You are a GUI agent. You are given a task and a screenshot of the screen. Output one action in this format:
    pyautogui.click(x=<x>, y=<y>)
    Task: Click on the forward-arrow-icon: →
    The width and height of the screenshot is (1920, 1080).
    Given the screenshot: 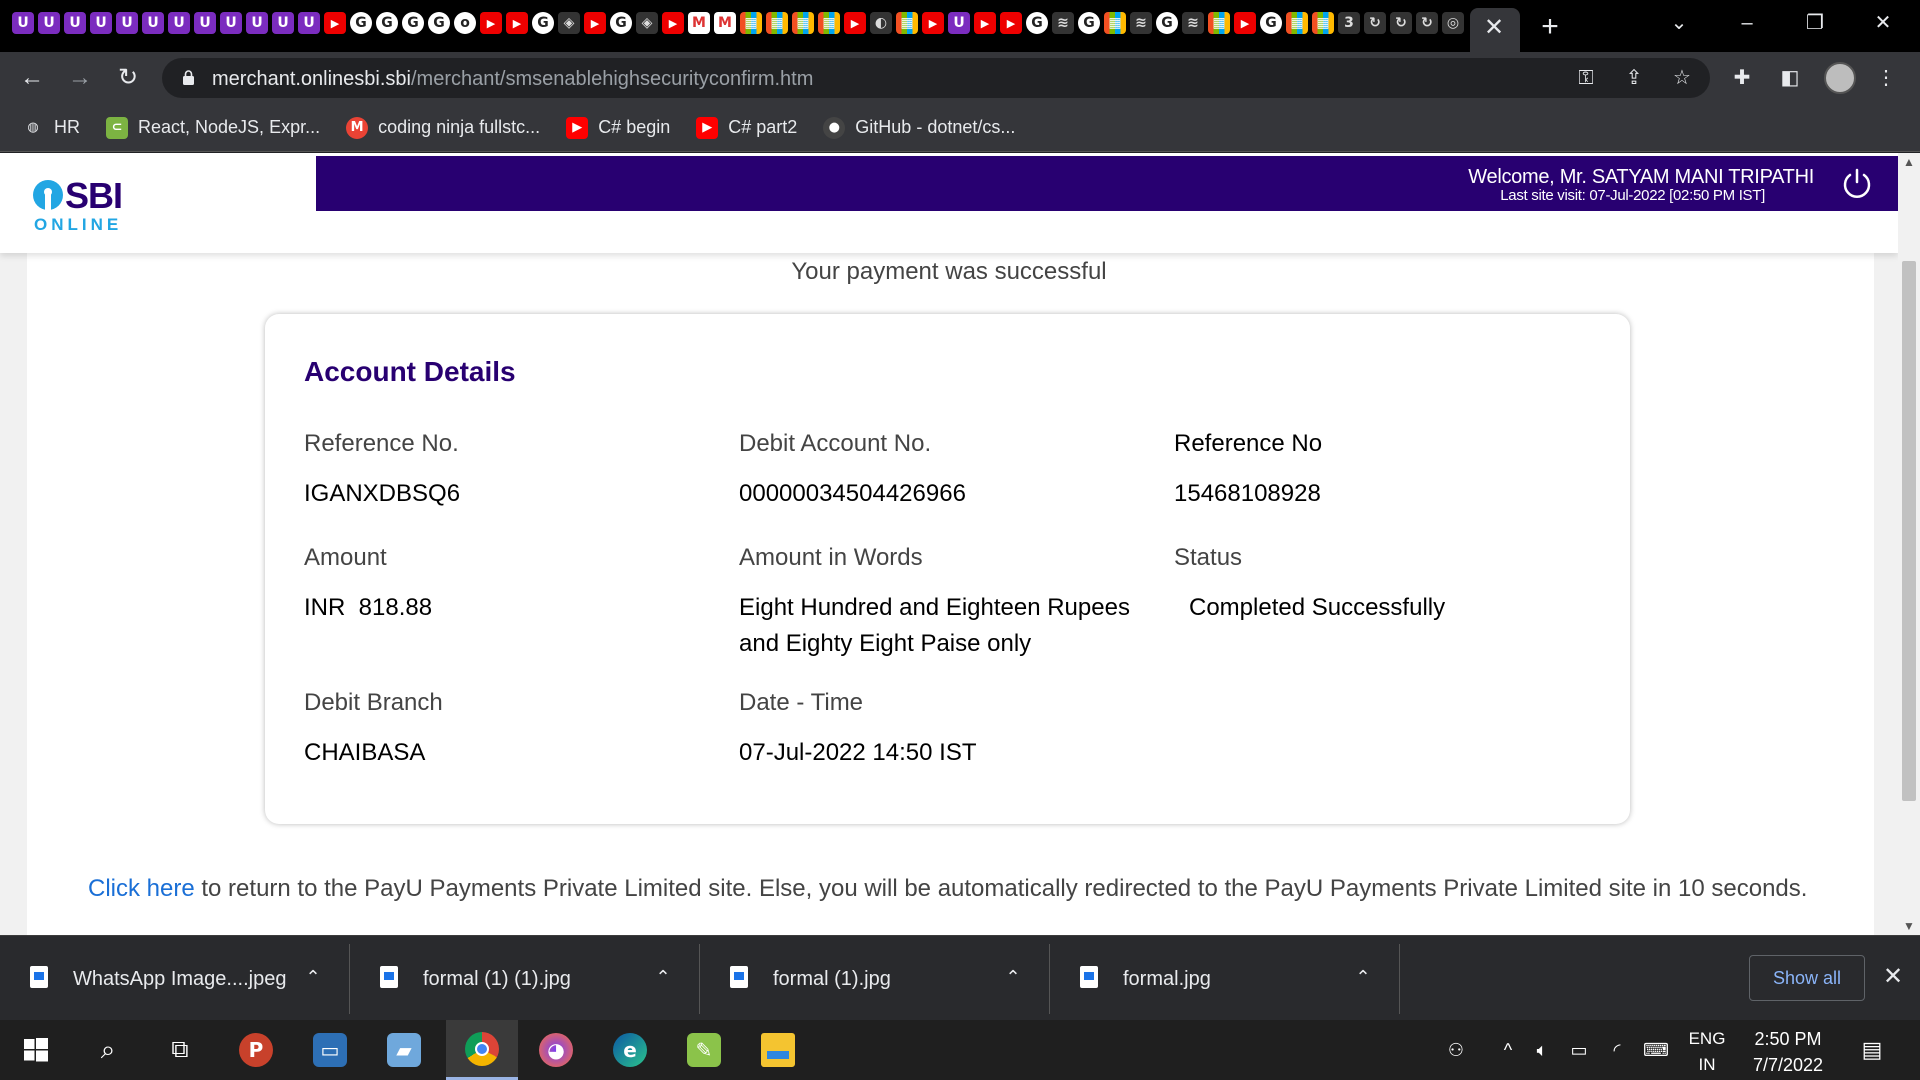 What is the action you would take?
    pyautogui.click(x=80, y=78)
    